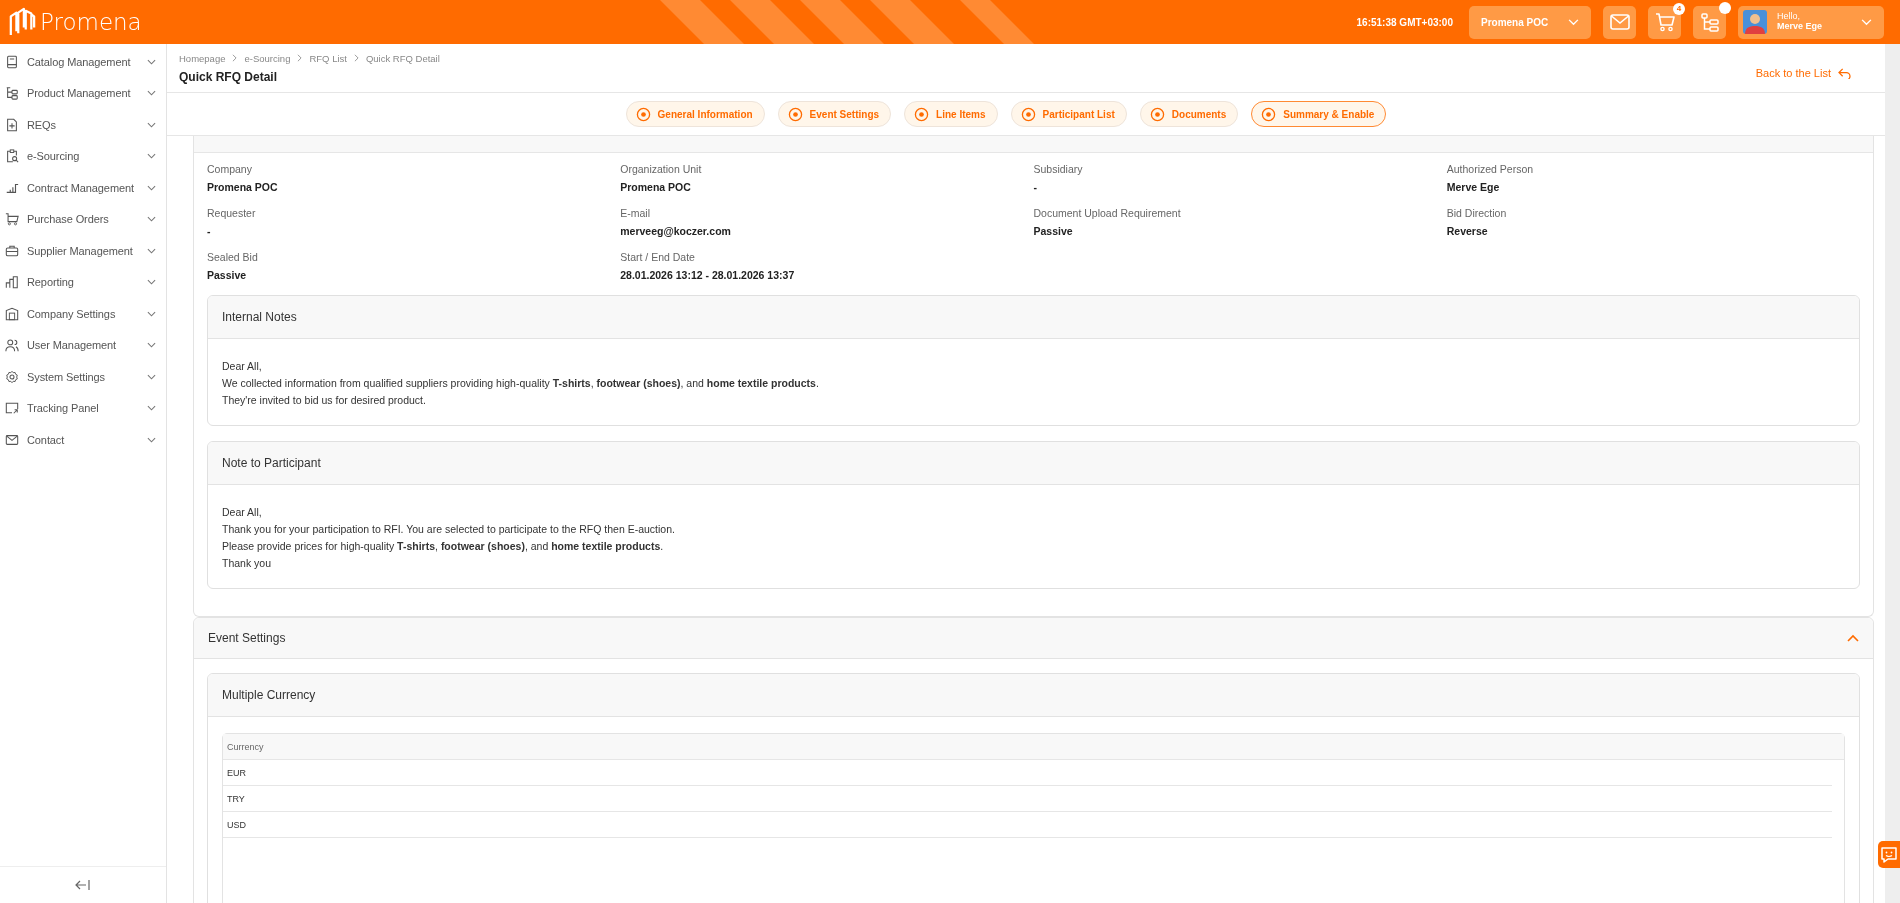  I want to click on field-label: E-mail, so click(635, 213).